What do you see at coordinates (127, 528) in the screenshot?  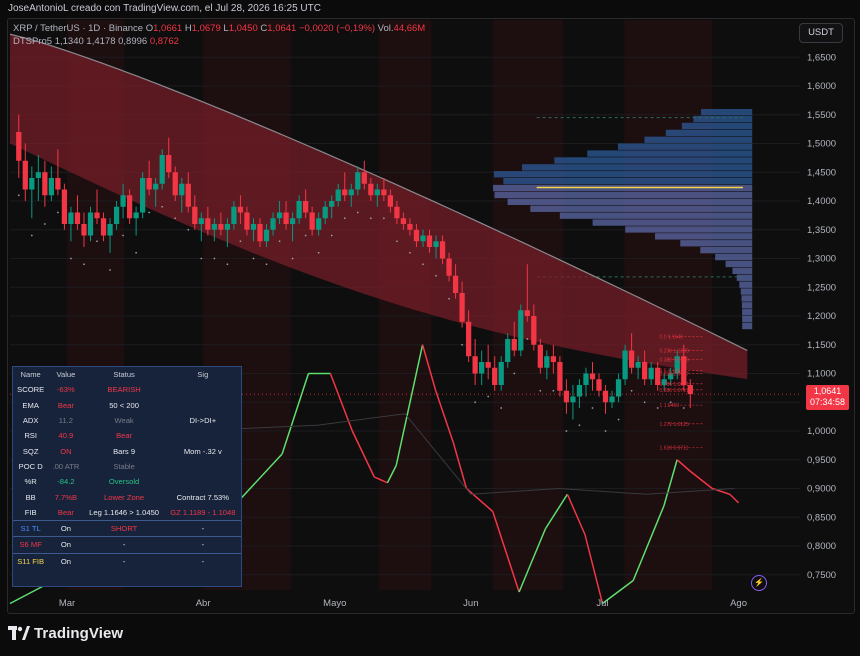 I see `signal-row: S1 TL On SHORT -` at bounding box center [127, 528].